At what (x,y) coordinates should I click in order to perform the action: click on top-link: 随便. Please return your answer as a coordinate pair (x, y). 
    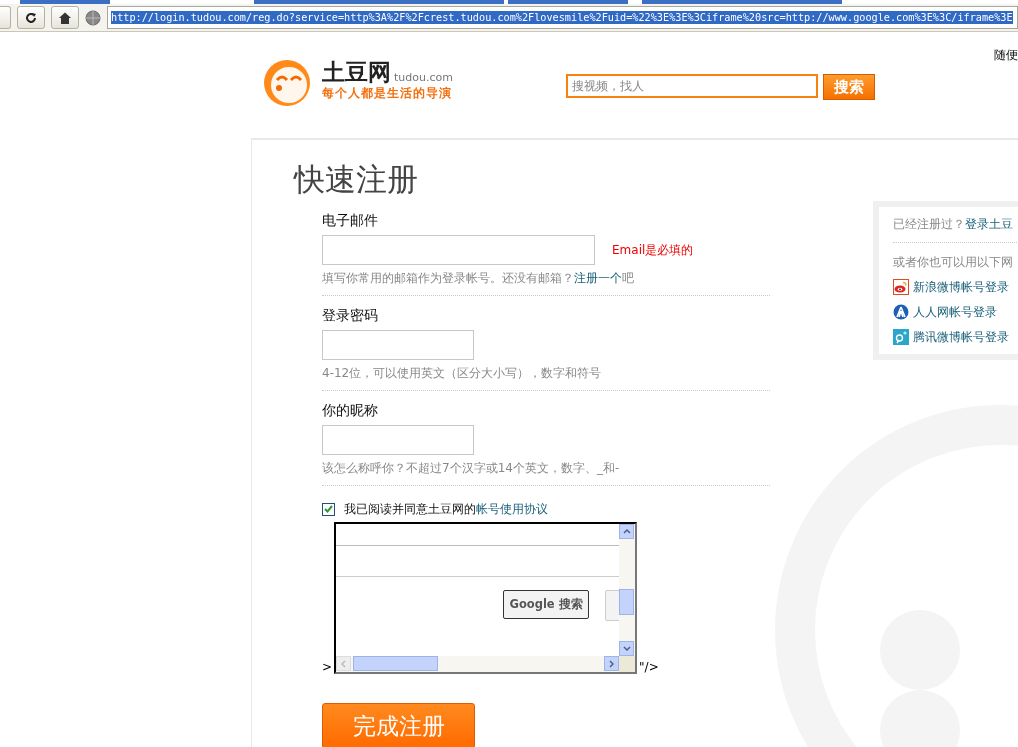
    Looking at the image, I should click on (1006, 55).